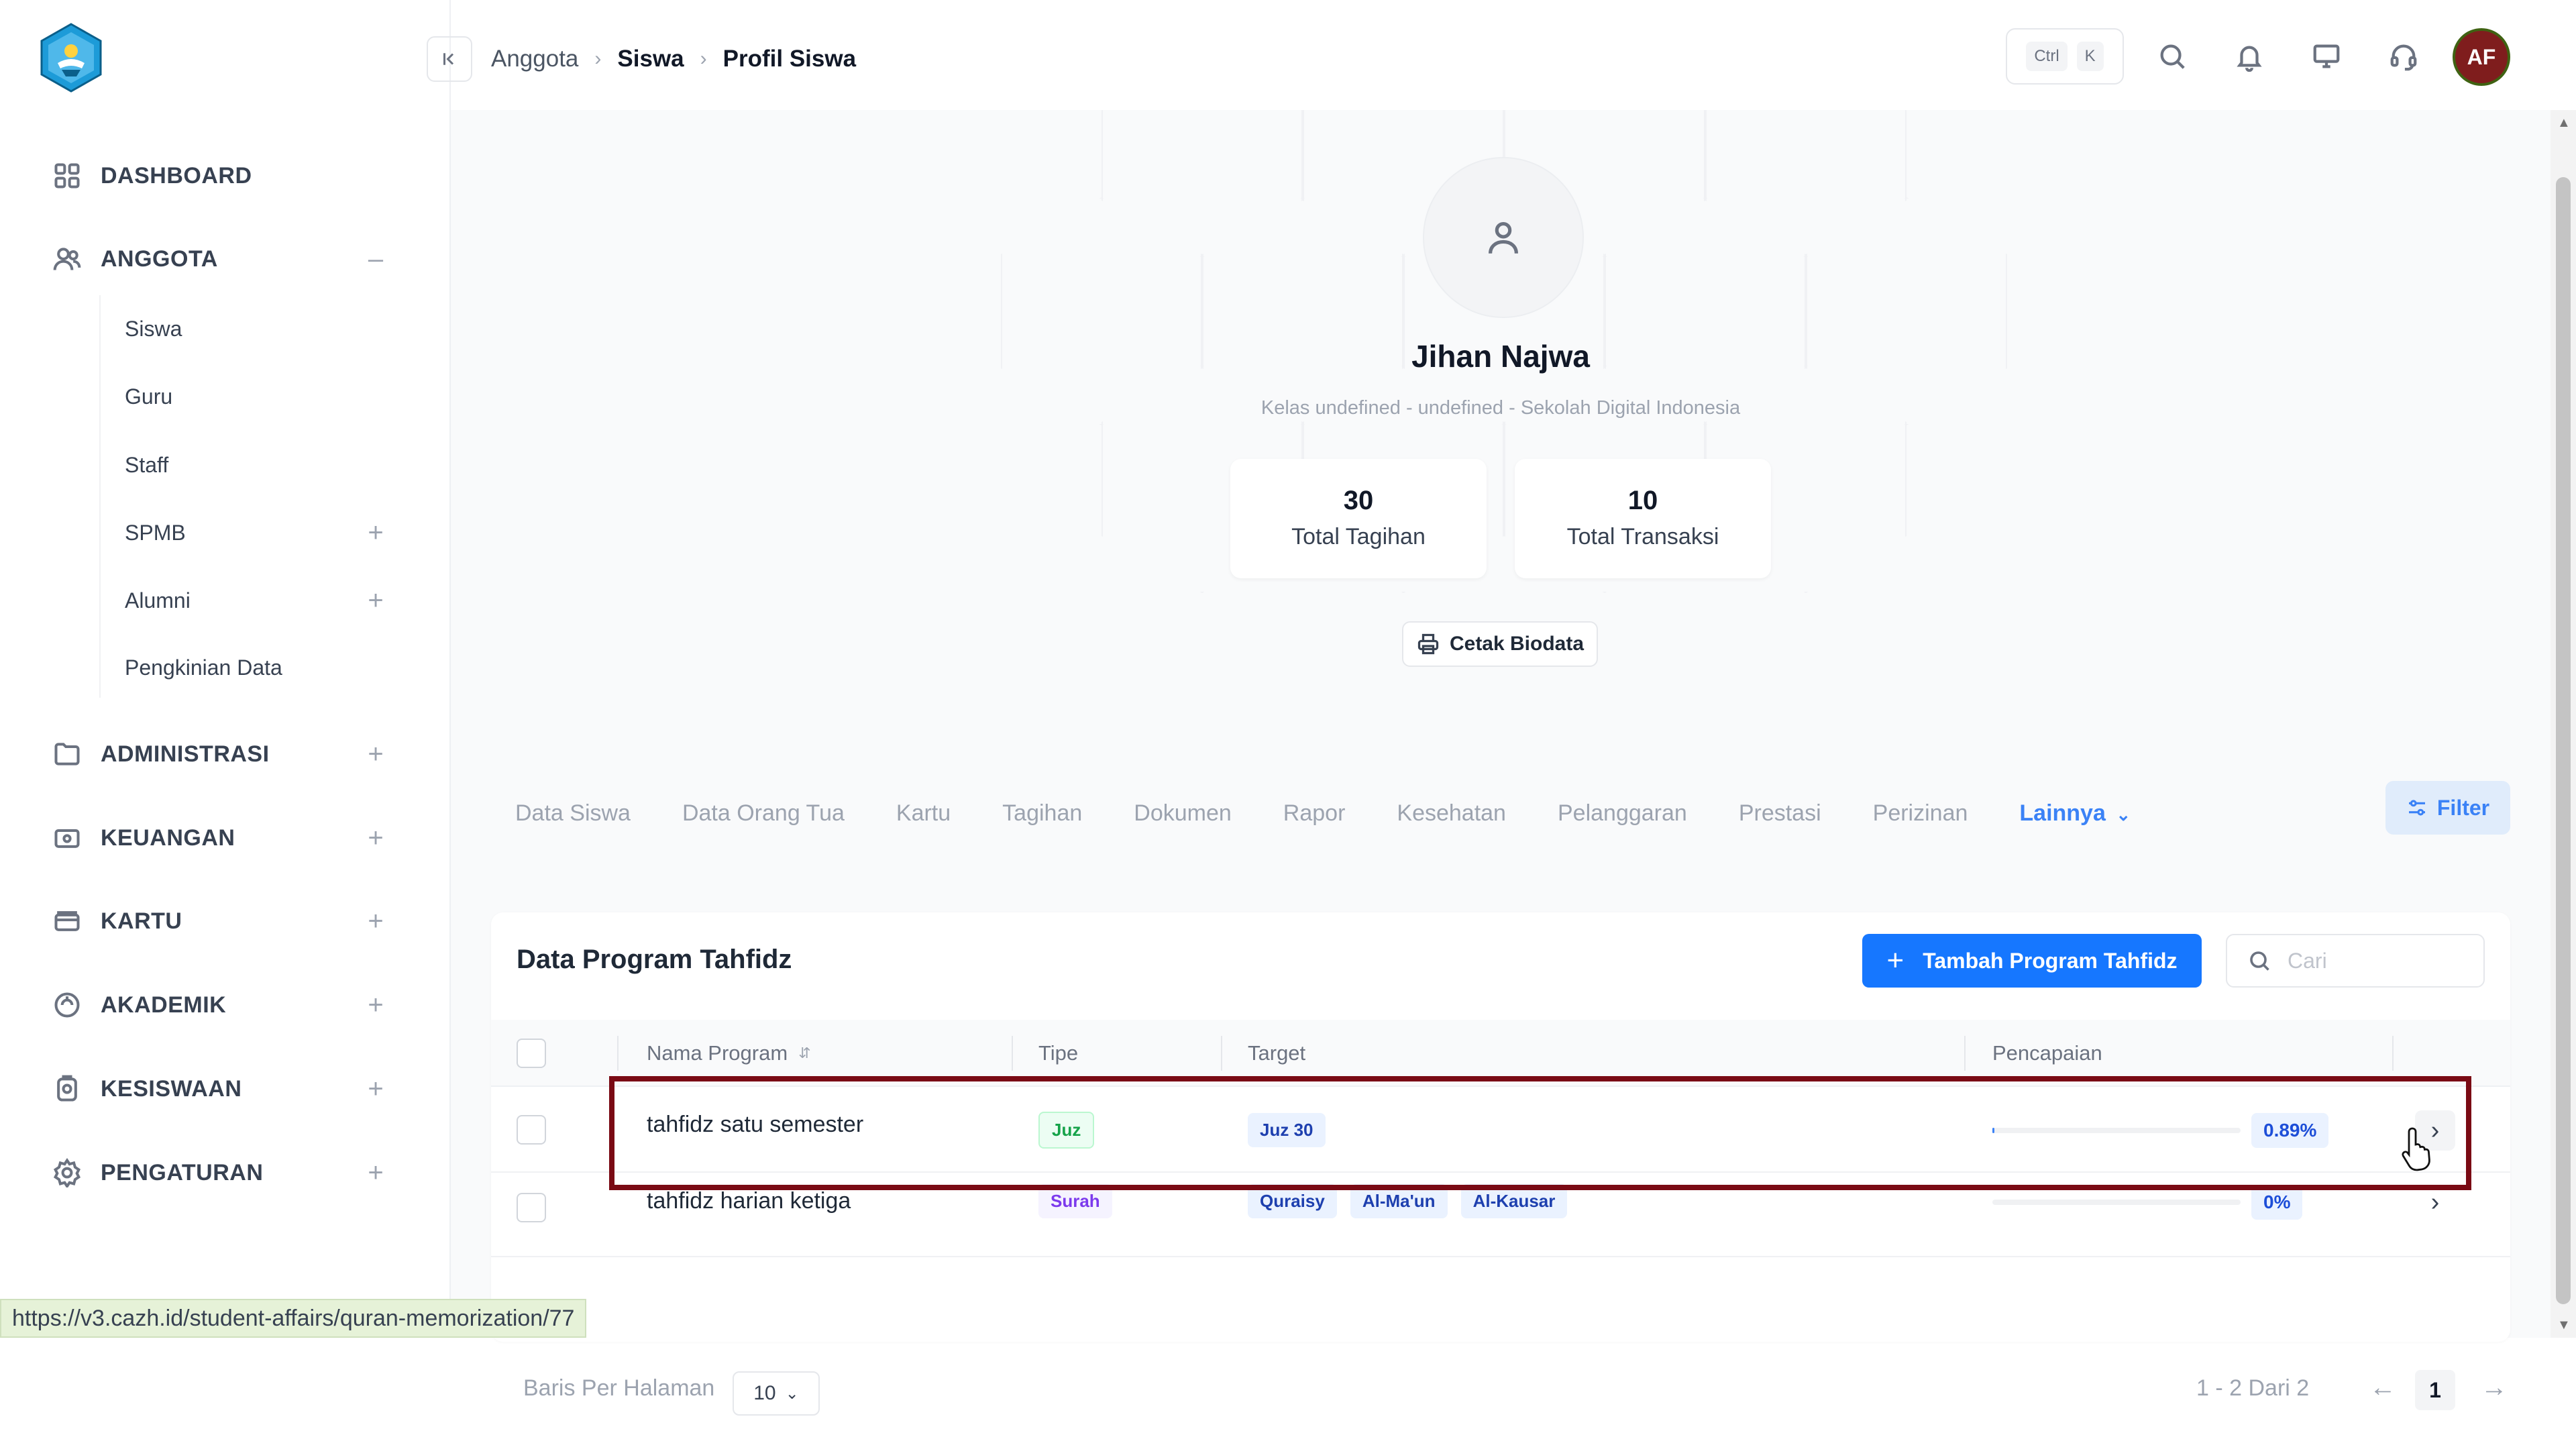 This screenshot has width=2576, height=1429. I want to click on nav-kesiswaan: KESISWAAN, so click(146, 1089).